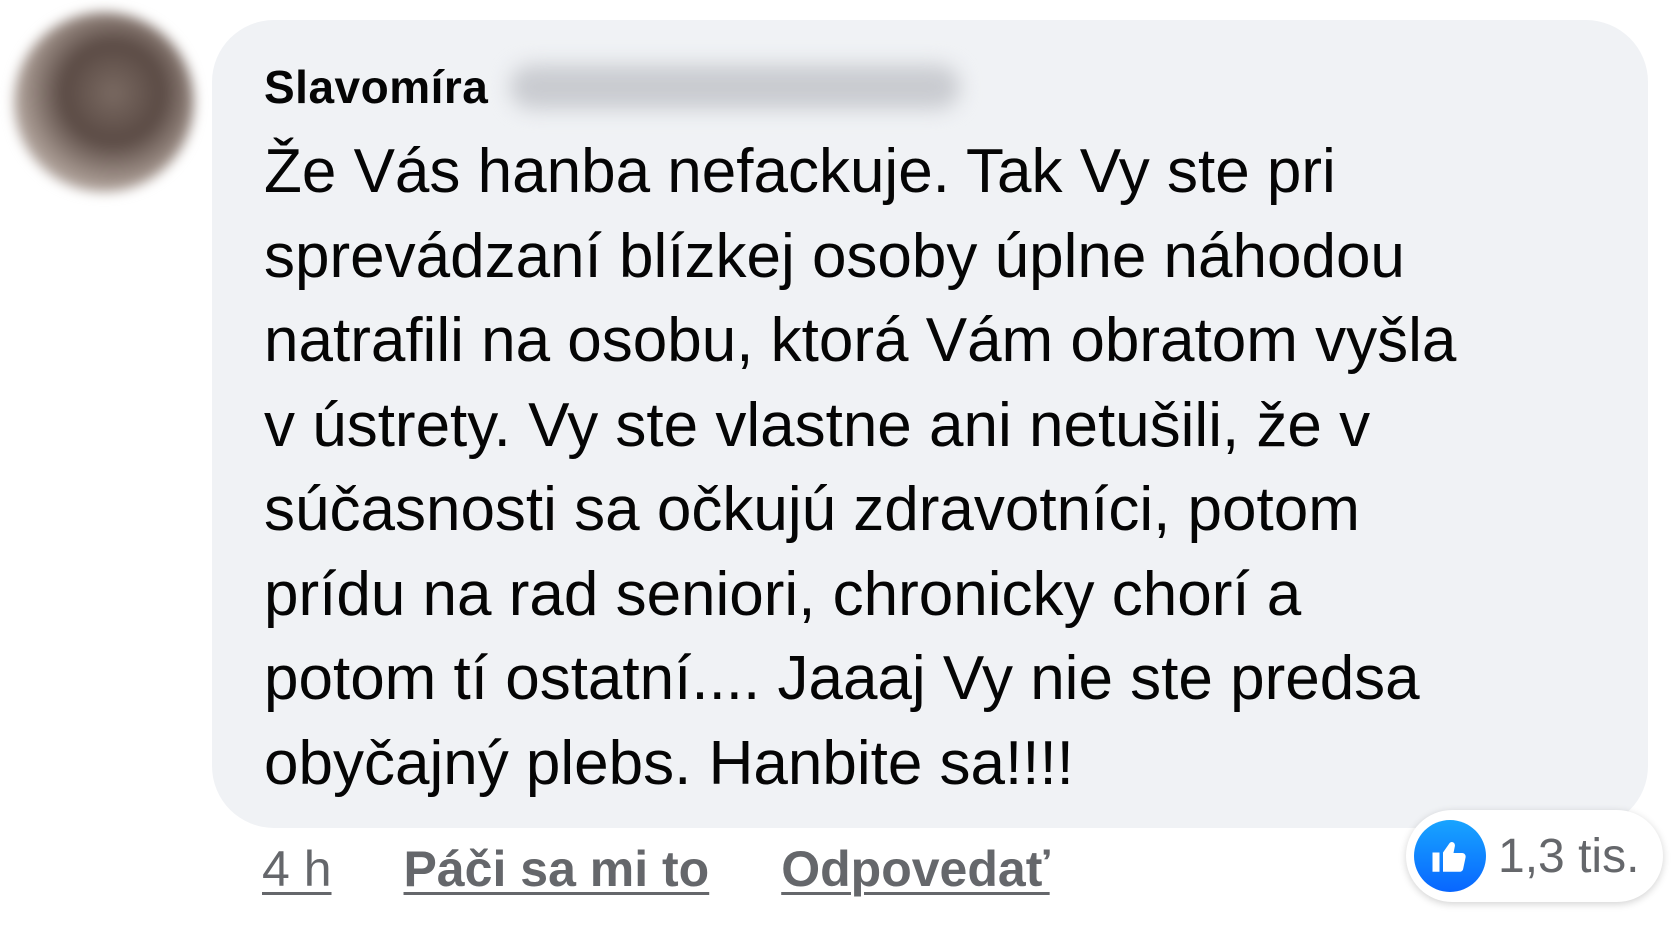 The image size is (1680, 945). I want to click on comment-actions: 4 h Páči sa mi to Odpovedať, so click(656, 869).